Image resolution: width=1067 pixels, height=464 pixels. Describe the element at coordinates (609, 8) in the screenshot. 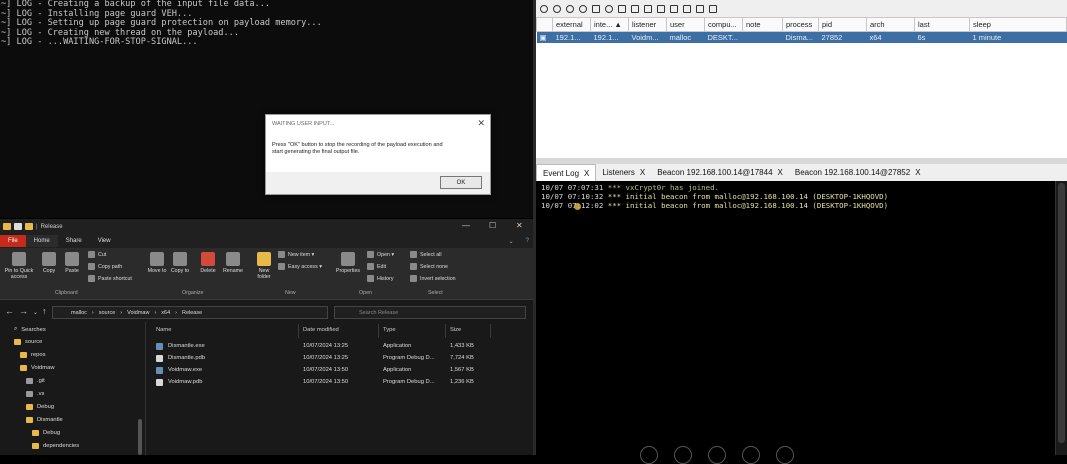

I see `target-icon` at that location.